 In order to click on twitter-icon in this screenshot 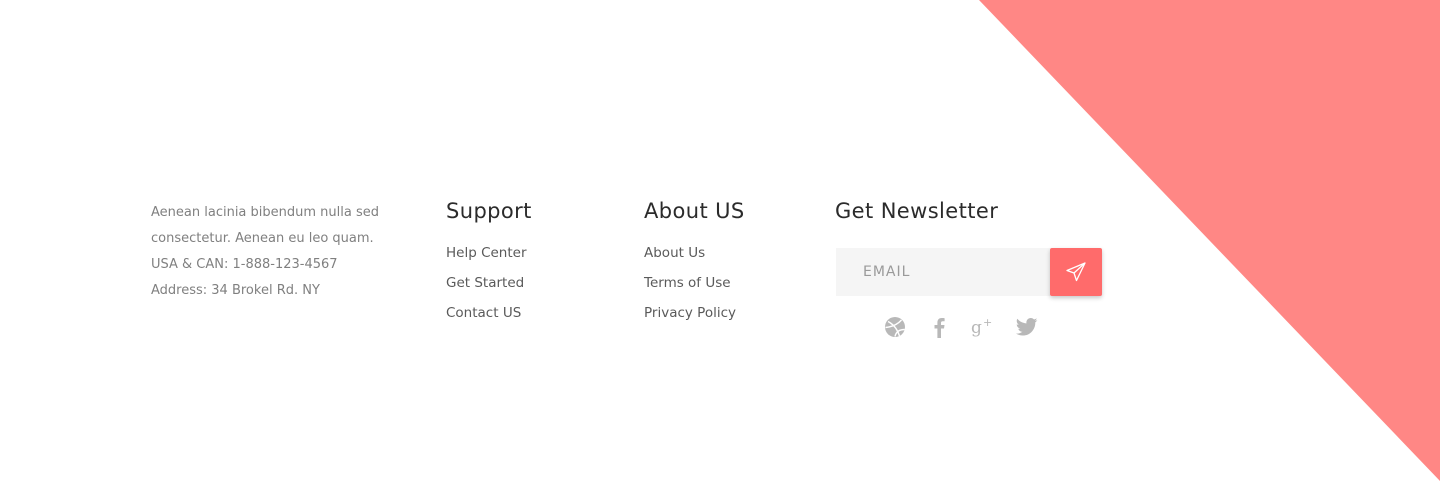, I will do `click(1027, 327)`.